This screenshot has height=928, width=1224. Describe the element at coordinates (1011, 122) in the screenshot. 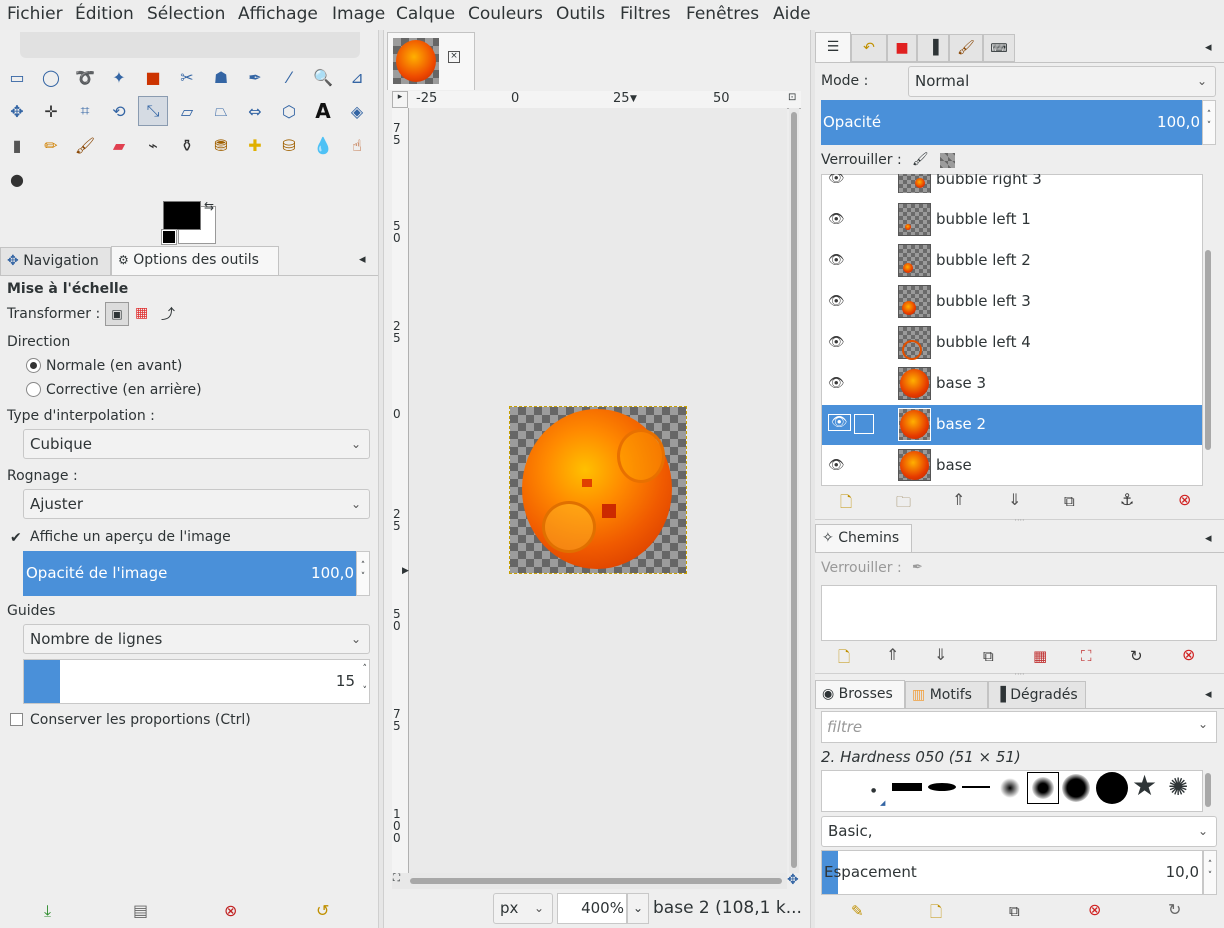

I see `layer-opacity-slider: Opacité 100,0` at that location.